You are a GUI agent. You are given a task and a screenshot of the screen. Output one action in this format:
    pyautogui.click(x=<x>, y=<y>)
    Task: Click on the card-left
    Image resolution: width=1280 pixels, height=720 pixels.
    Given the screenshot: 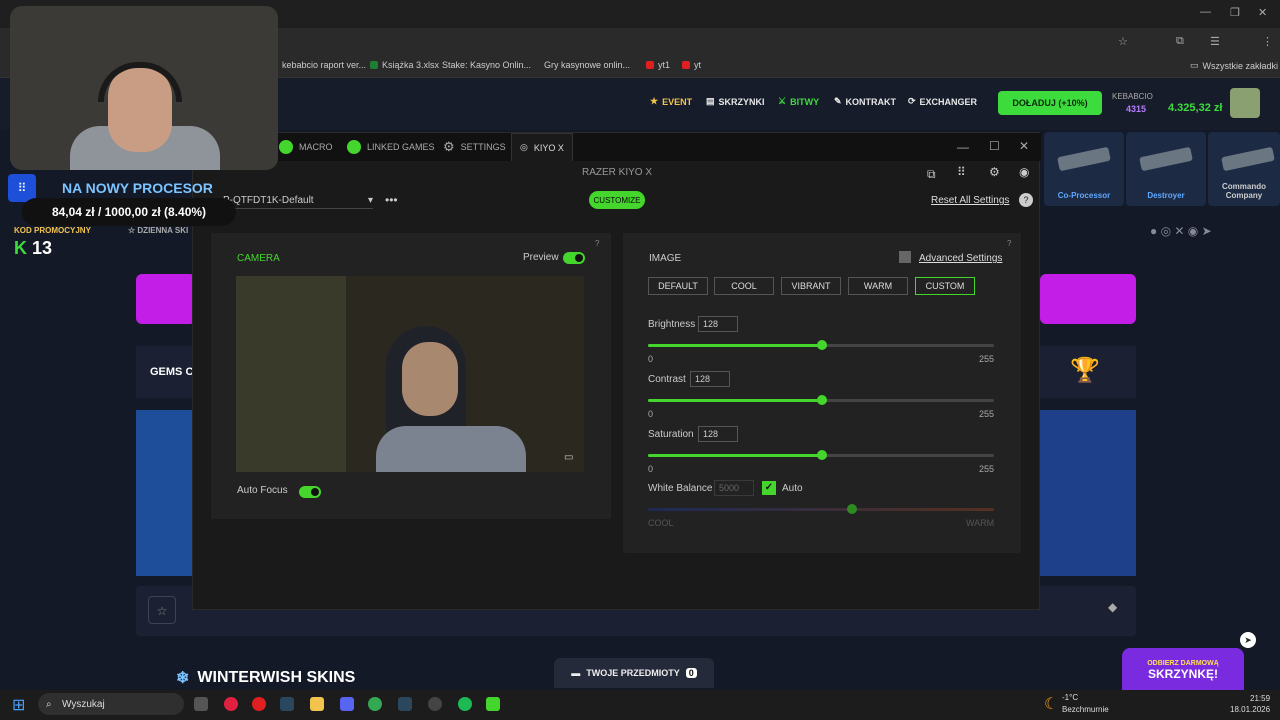 What is the action you would take?
    pyautogui.click(x=166, y=493)
    